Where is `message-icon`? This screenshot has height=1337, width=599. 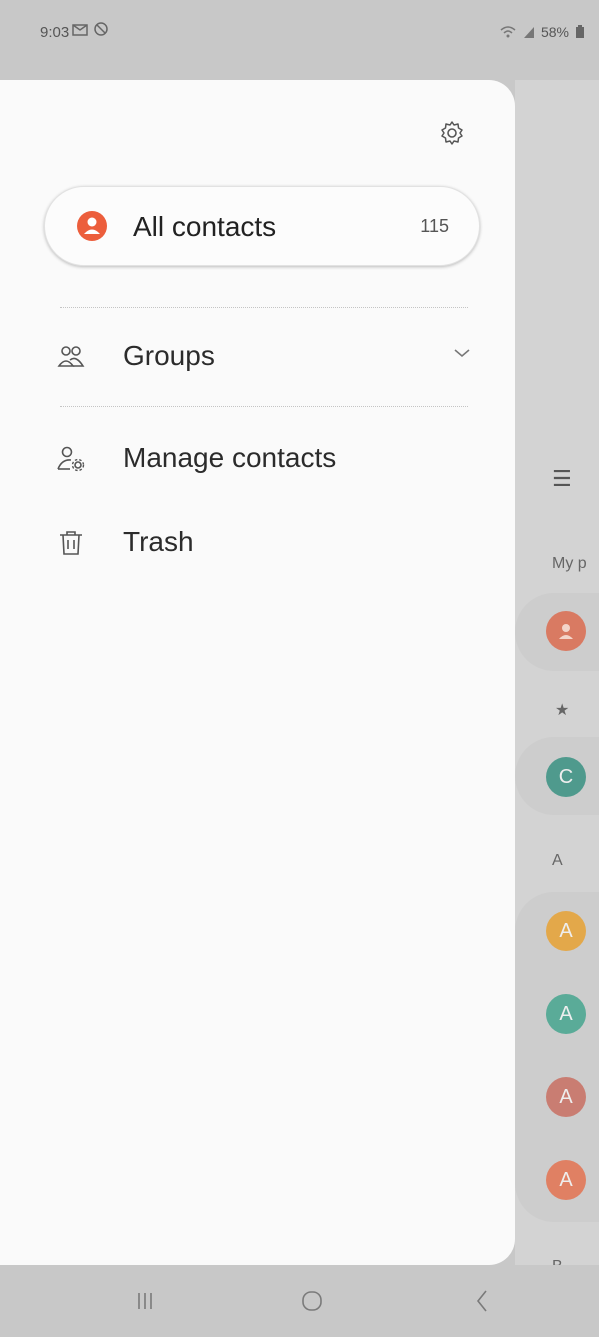
message-icon is located at coordinates (80, 30).